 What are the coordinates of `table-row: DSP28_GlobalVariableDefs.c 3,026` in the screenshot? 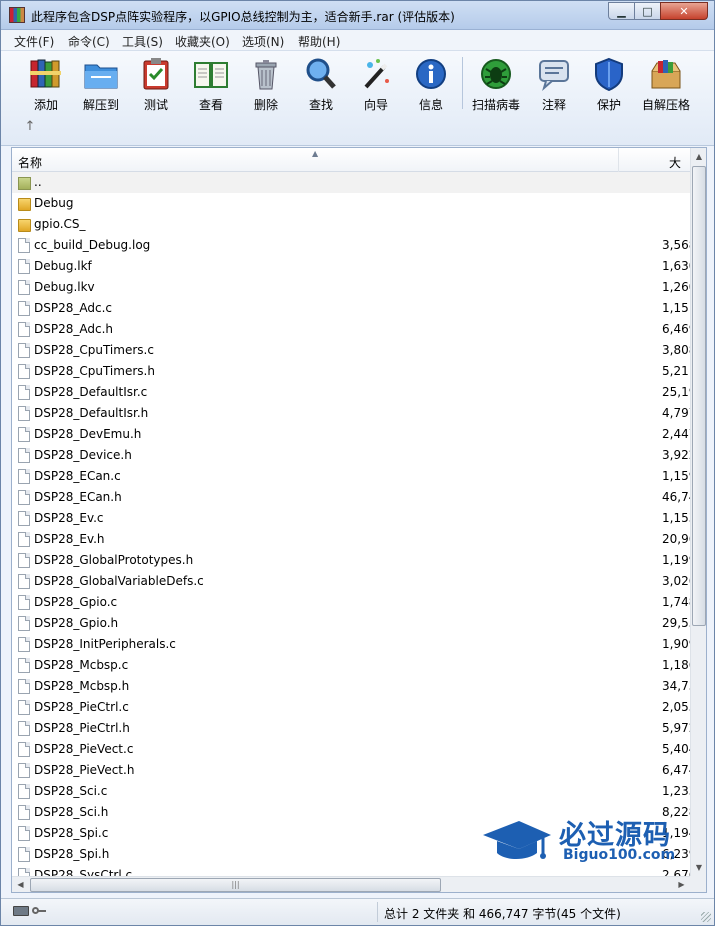 It's located at (351, 581).